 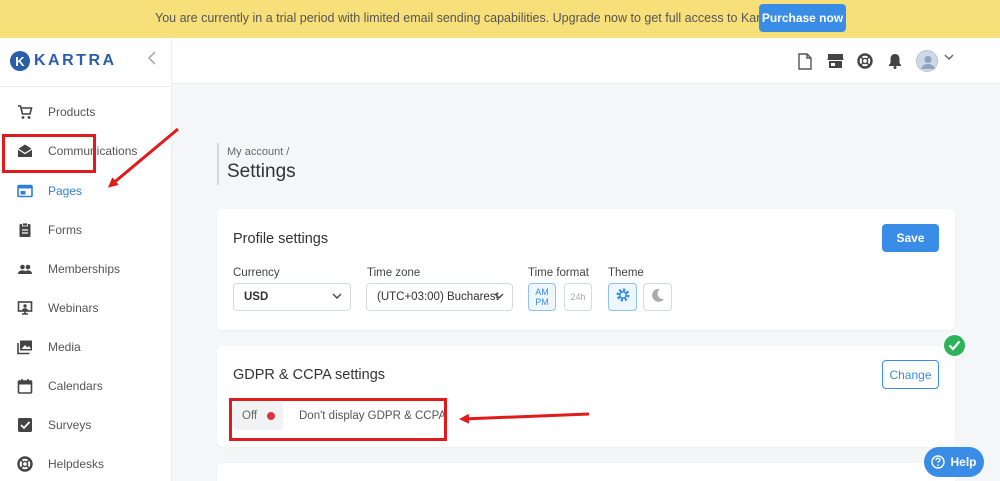 What do you see at coordinates (75, 60) in the screenshot?
I see `logo-text: KARTRA` at bounding box center [75, 60].